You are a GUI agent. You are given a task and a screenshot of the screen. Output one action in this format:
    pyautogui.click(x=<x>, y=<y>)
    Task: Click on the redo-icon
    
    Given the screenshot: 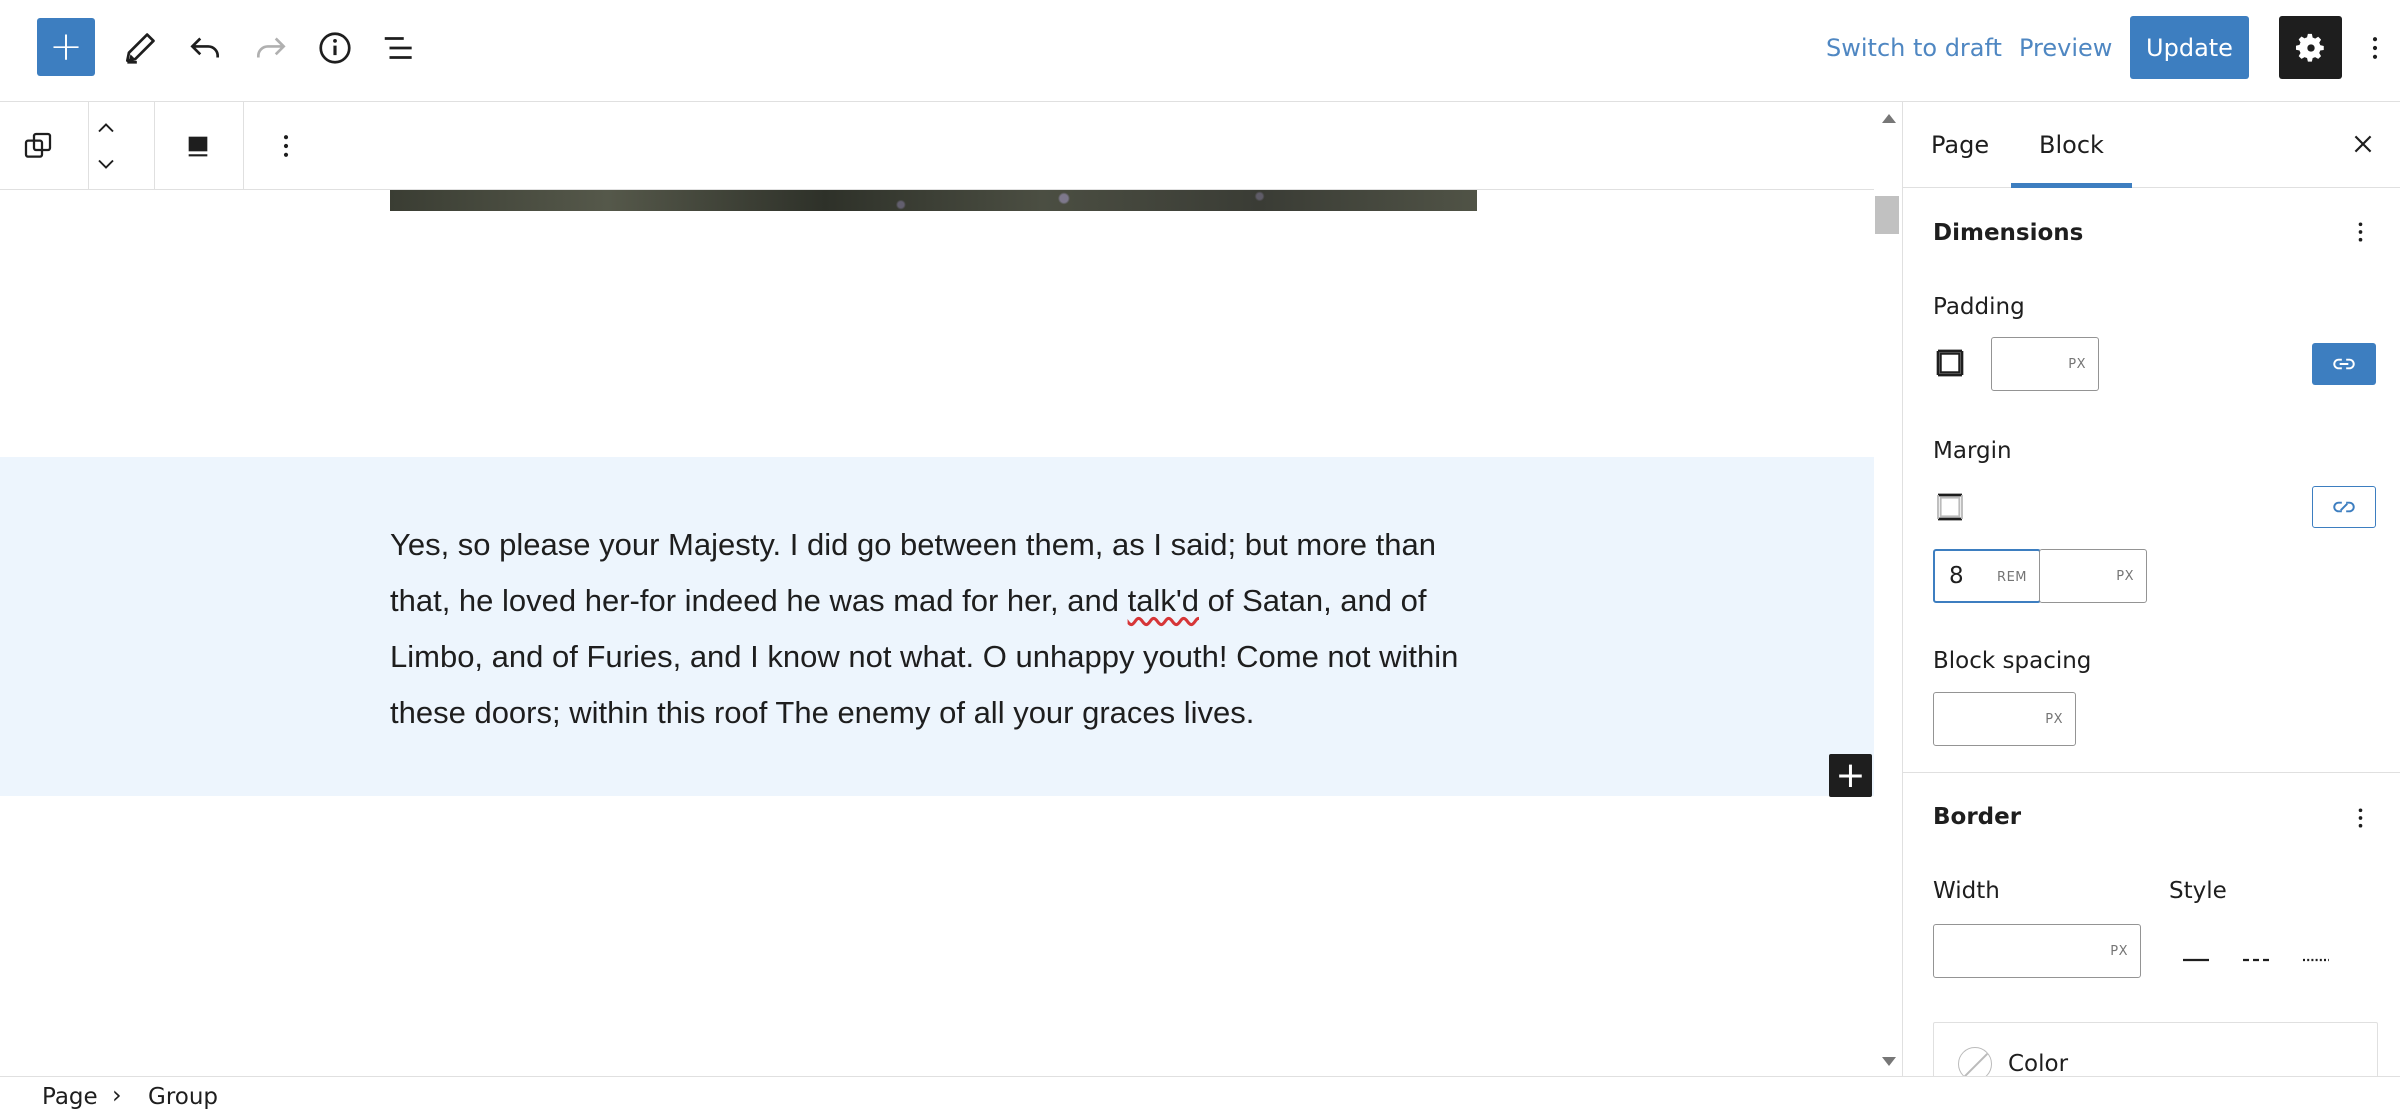 What is the action you would take?
    pyautogui.click(x=271, y=47)
    